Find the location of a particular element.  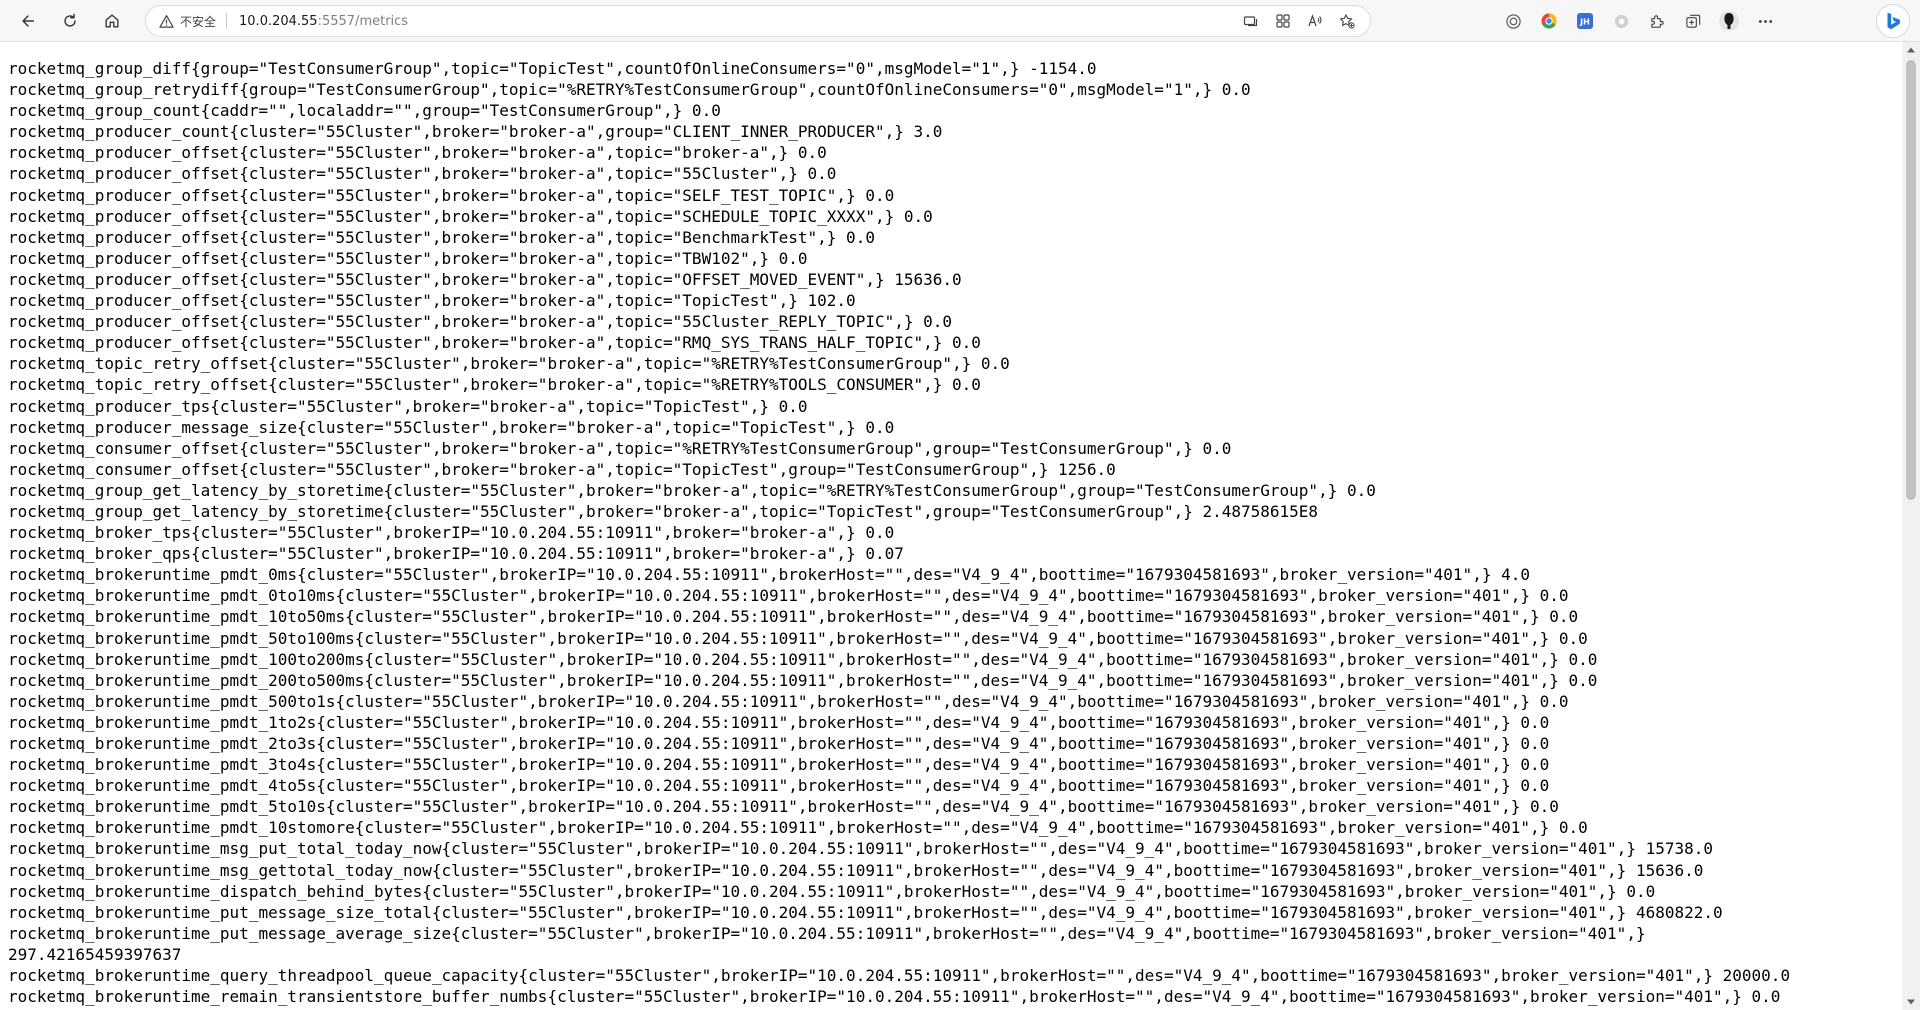

svg-text: JH is located at coordinates (1584, 22).